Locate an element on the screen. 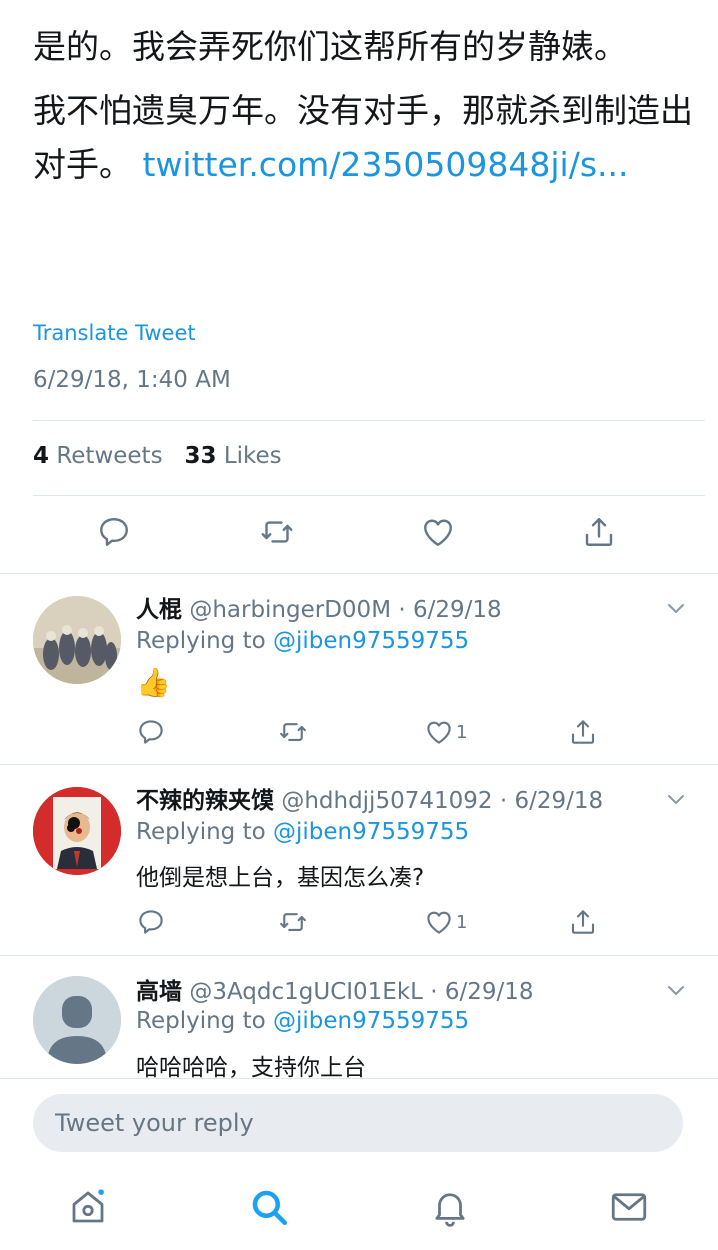 Image resolution: width=718 pixels, height=1250 pixels. home-icon is located at coordinates (88, 1206).